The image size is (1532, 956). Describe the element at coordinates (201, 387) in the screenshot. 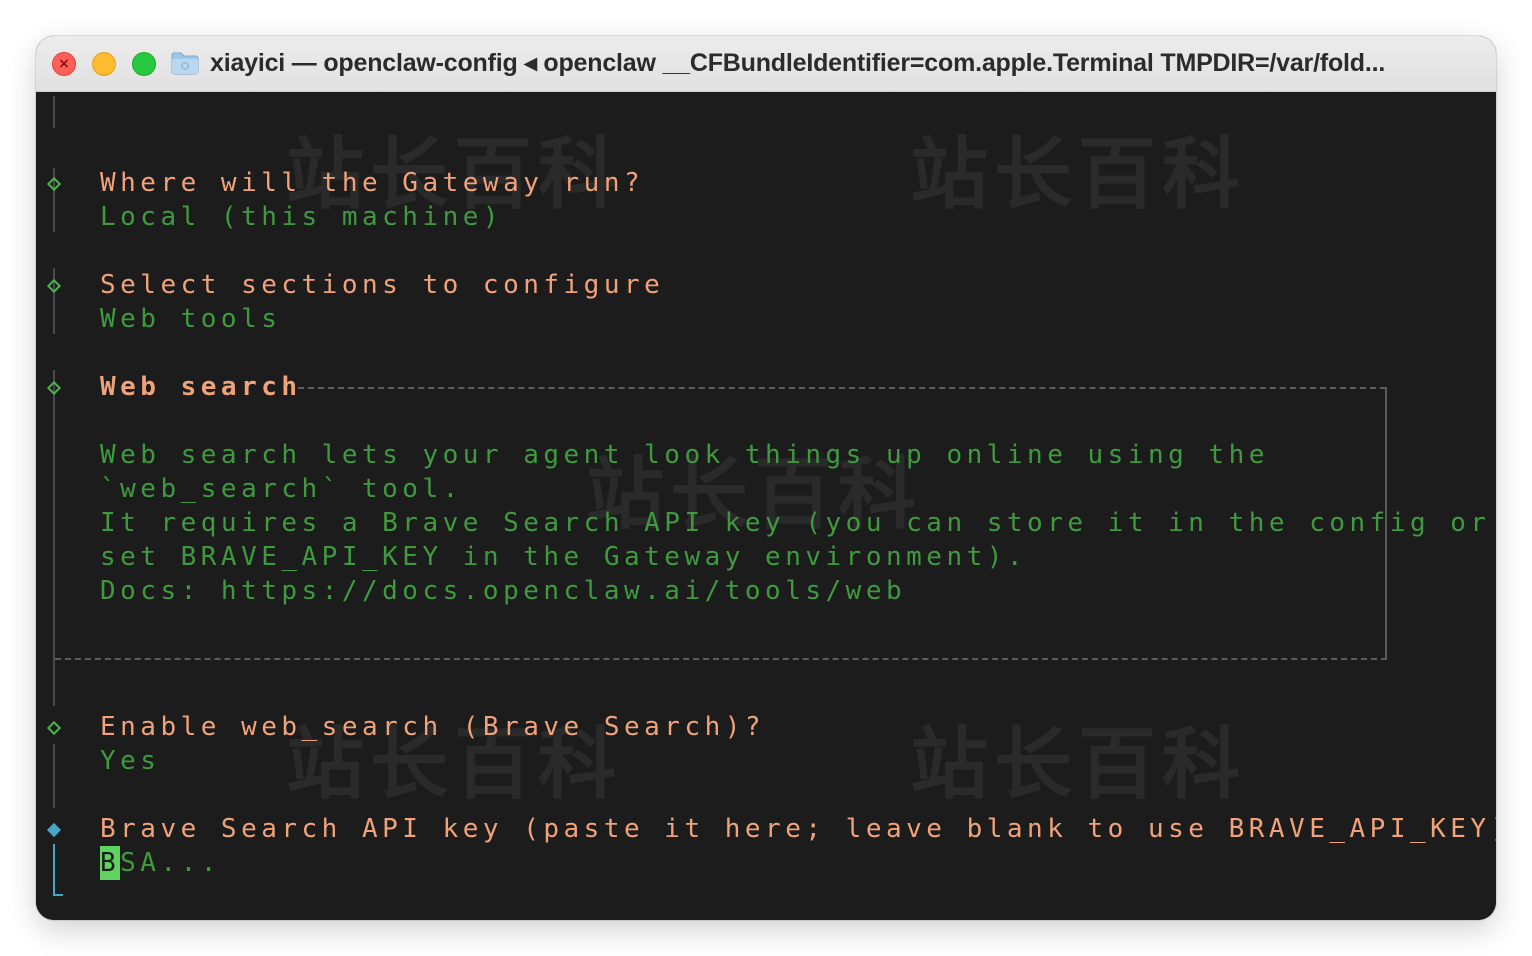

I see `web-search-heading: Web search` at that location.